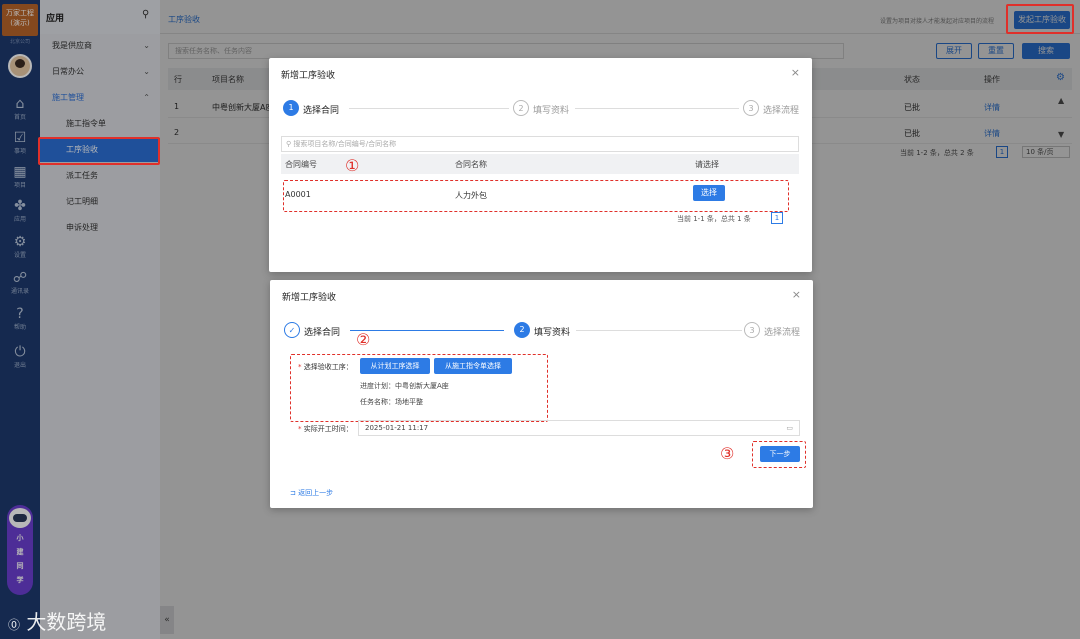 This screenshot has width=1080, height=639. Describe the element at coordinates (727, 453) in the screenshot. I see `annotation-marker-3: ③` at that location.